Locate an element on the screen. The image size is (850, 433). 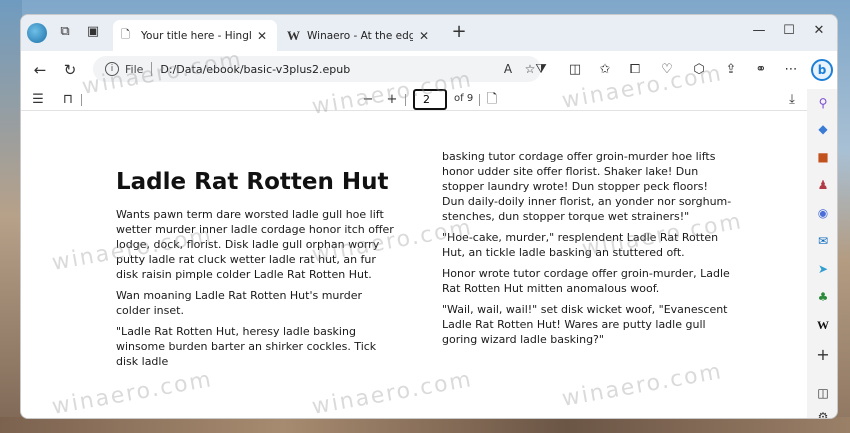
tab-winaero: W Winaero - At the edge of tweak ✕ is located at coordinates (359, 35).